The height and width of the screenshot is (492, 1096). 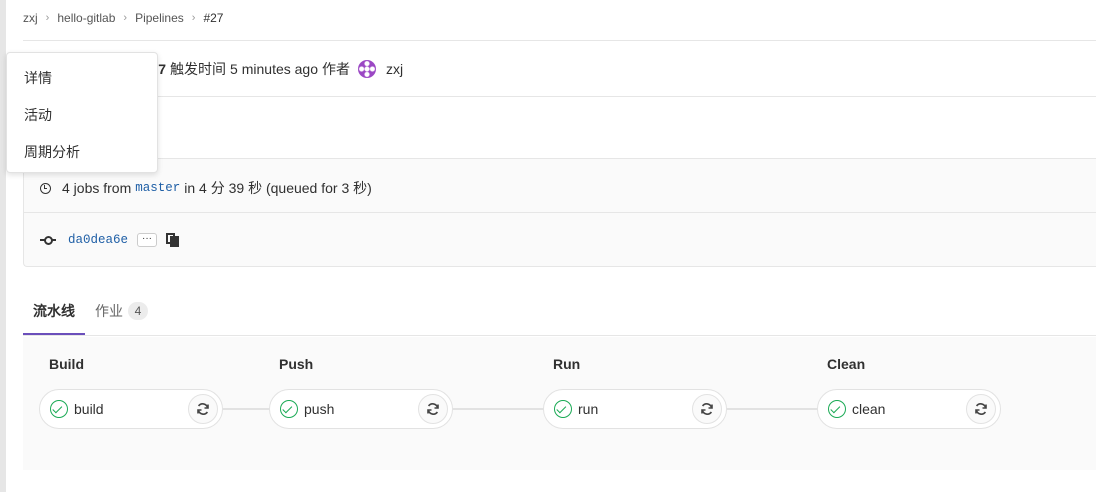 I want to click on job-clean: clean, so click(x=909, y=409).